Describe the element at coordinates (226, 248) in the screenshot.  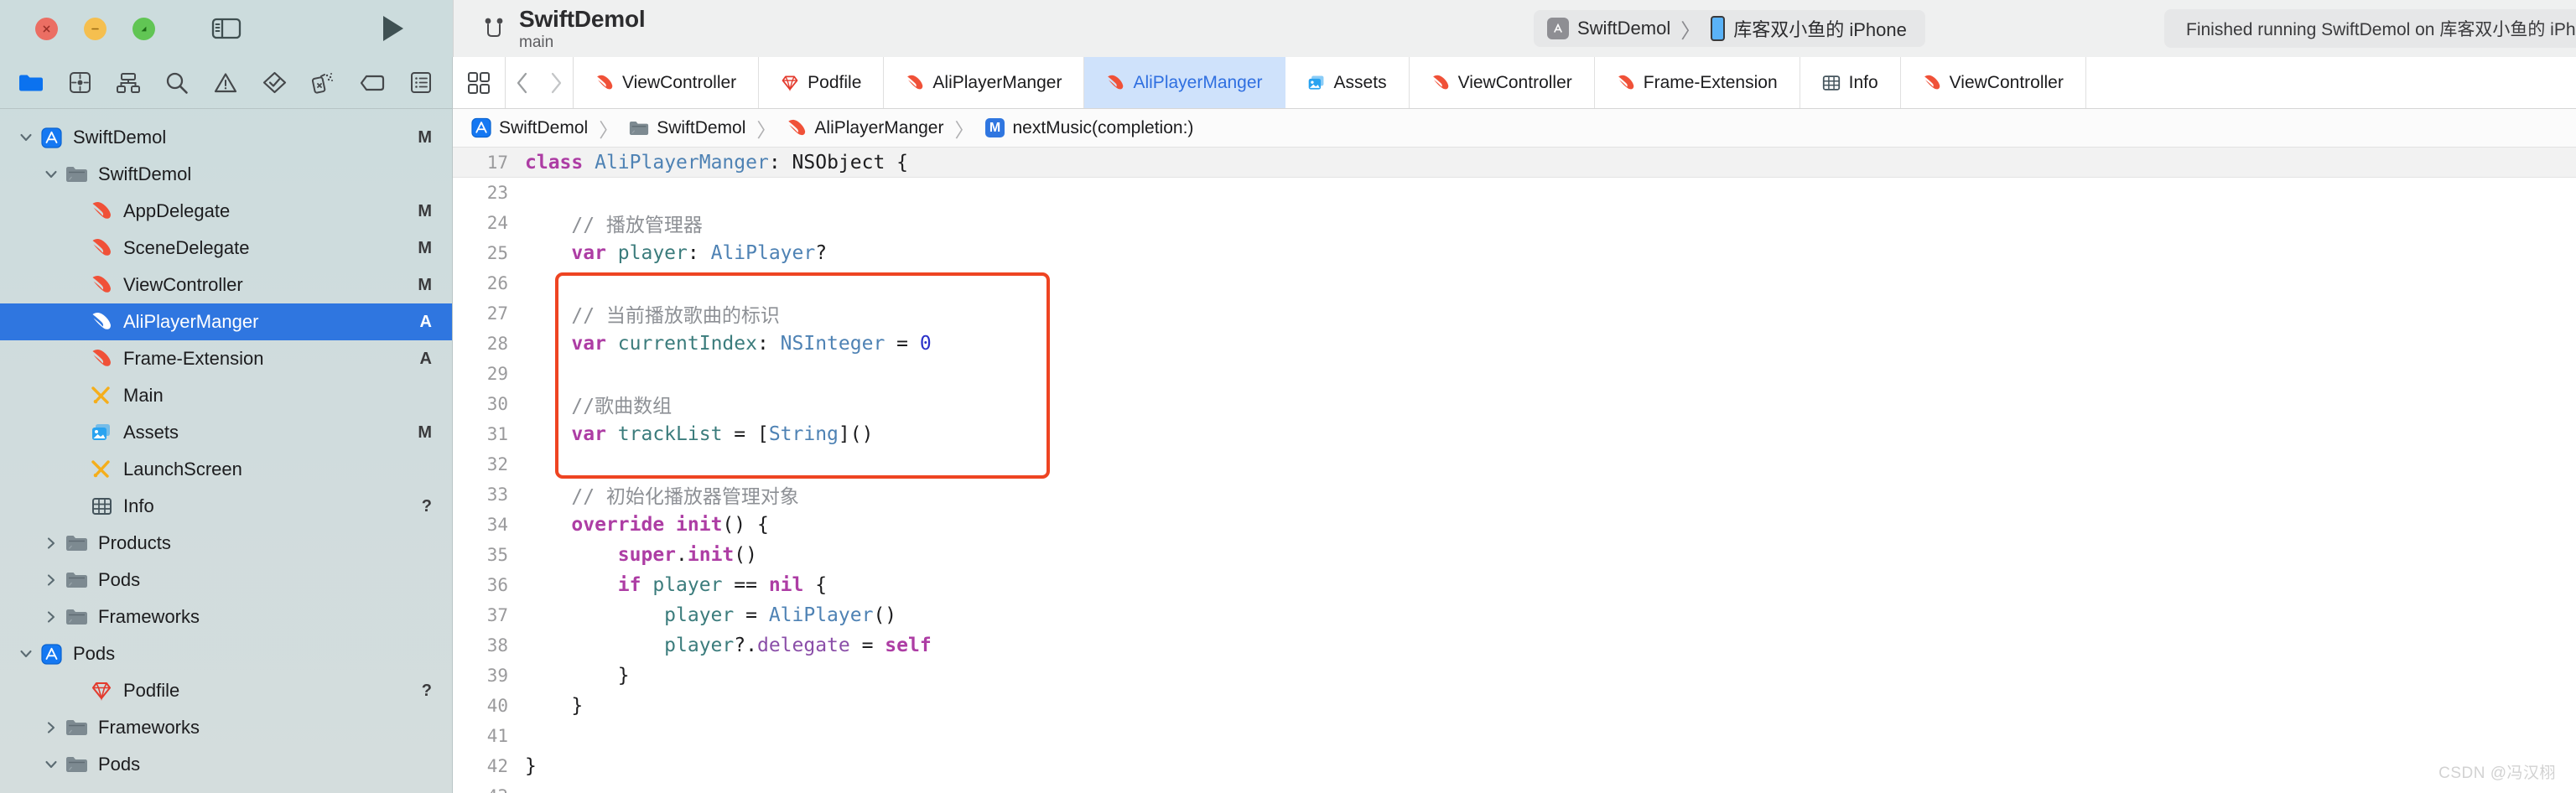
I see `tree-row-scenedelegate: SceneDelegate M` at that location.